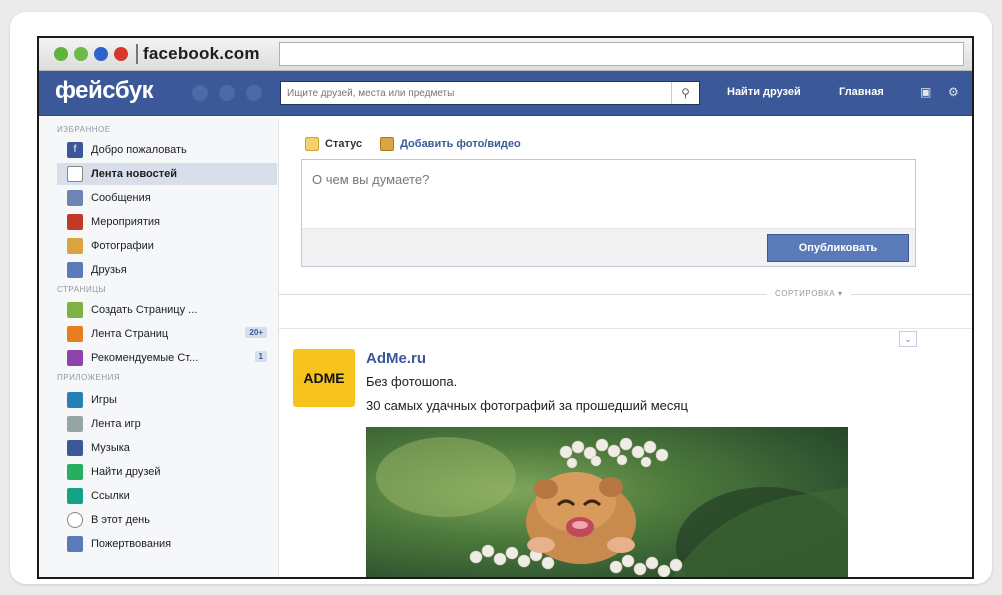 The image size is (1002, 595). I want to click on tab-add-photo-video: Добавить фото/видео, so click(450, 144).